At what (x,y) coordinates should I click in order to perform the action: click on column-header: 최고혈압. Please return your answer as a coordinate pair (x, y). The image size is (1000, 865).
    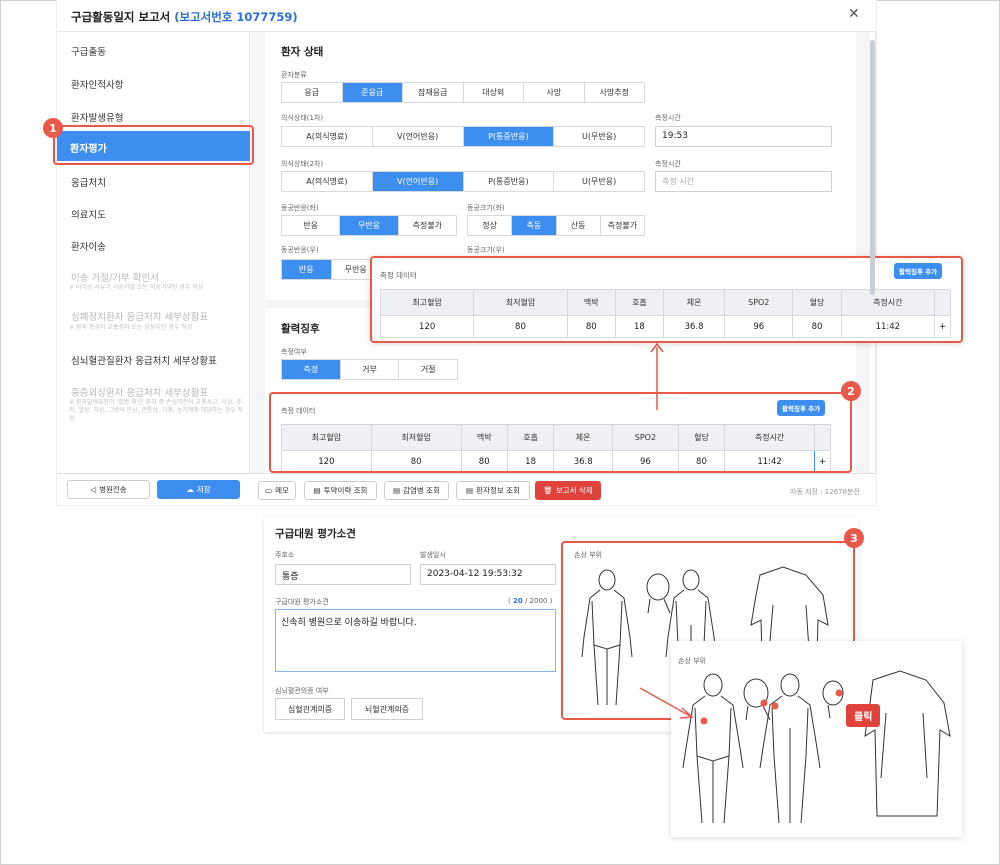
    Looking at the image, I should click on (427, 302).